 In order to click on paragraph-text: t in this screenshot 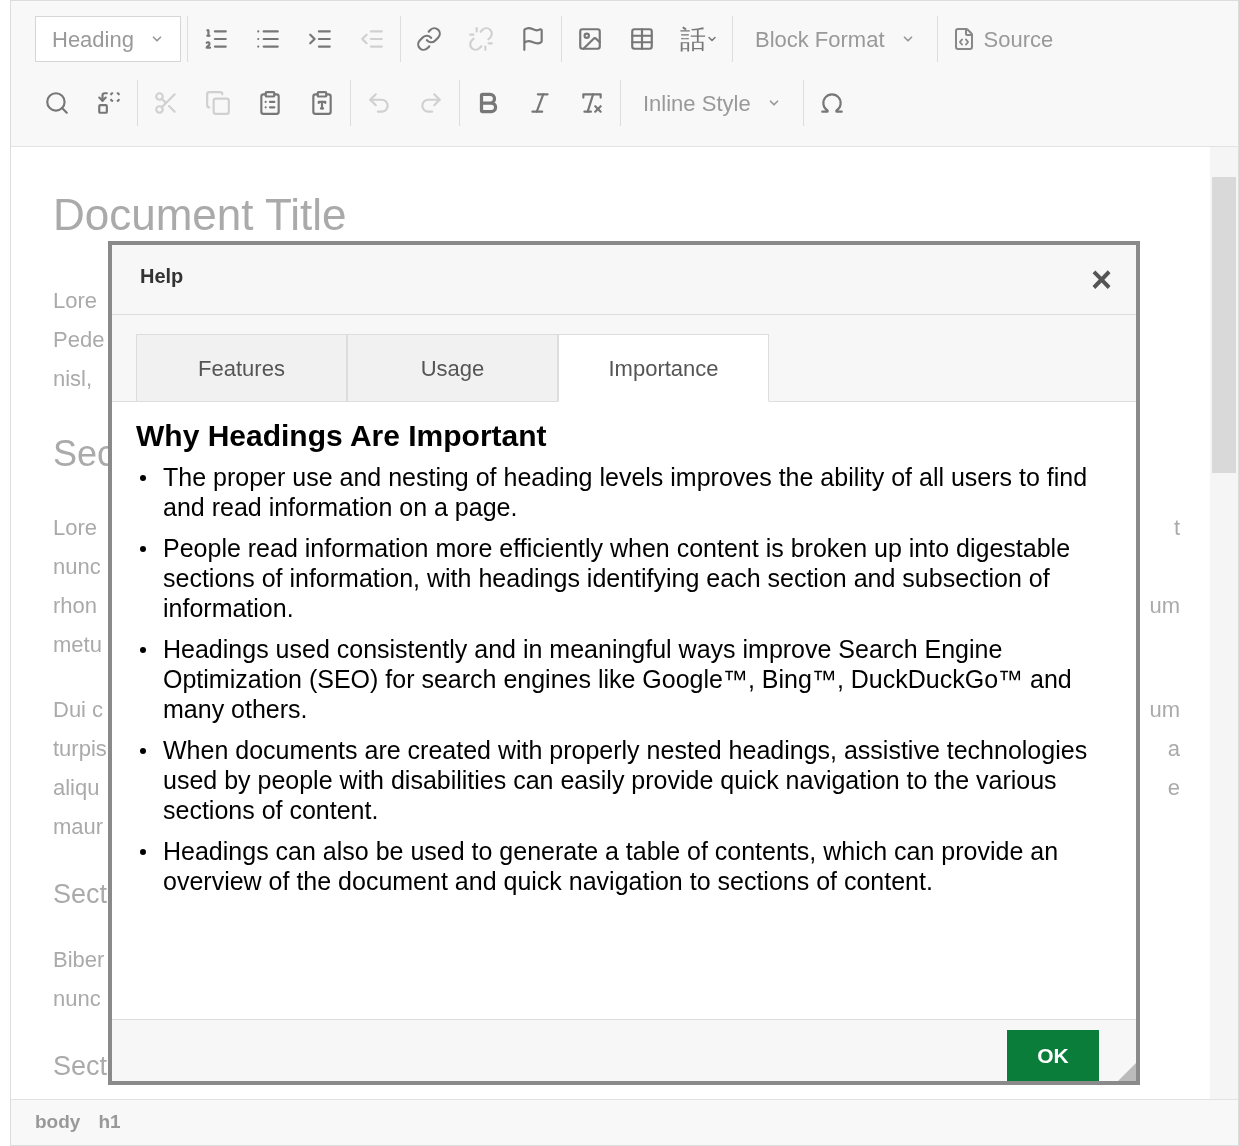, I will do `click(1176, 528)`.